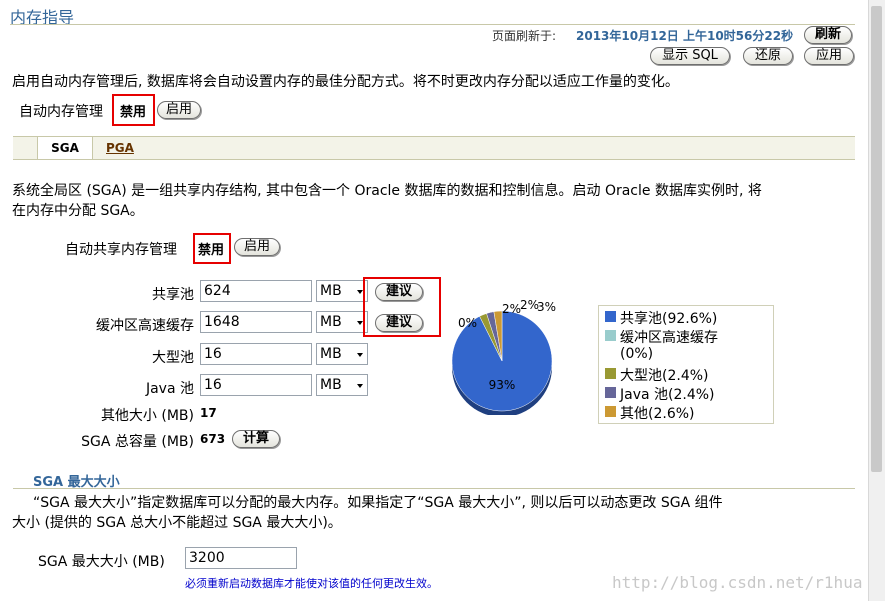  Describe the element at coordinates (311, 583) in the screenshot. I see `restart-note: 必须重新启动数据库才能使对该值的任何更改生效。` at that location.